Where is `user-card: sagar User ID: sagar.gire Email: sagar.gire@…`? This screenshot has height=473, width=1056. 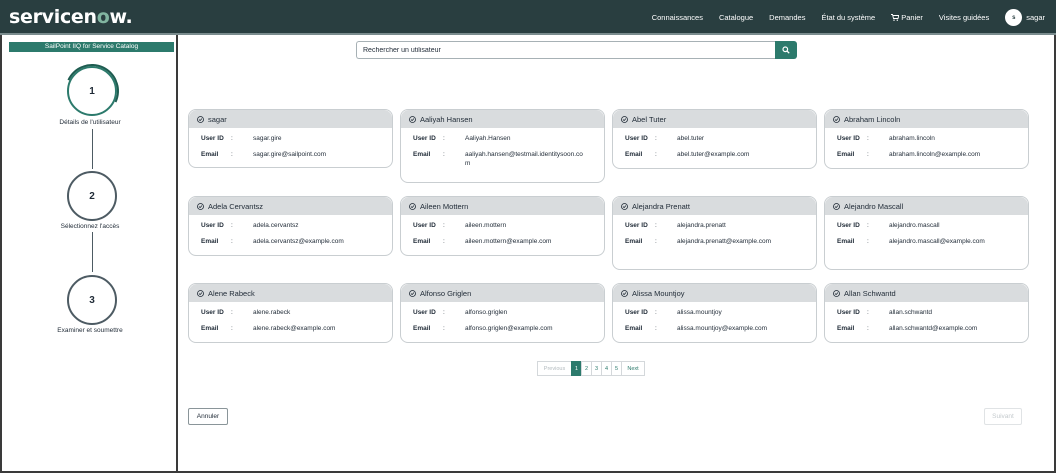
user-card: sagar User ID: sagar.gire Email: sagar.gire@… is located at coordinates (290, 138).